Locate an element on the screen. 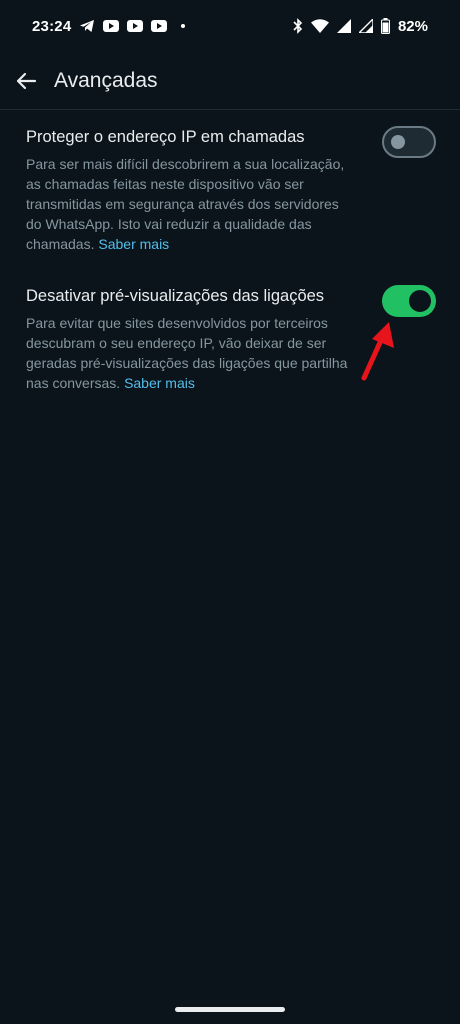 The width and height of the screenshot is (460, 1024). status-bar: 23:24 82% is located at coordinates (230, 26).